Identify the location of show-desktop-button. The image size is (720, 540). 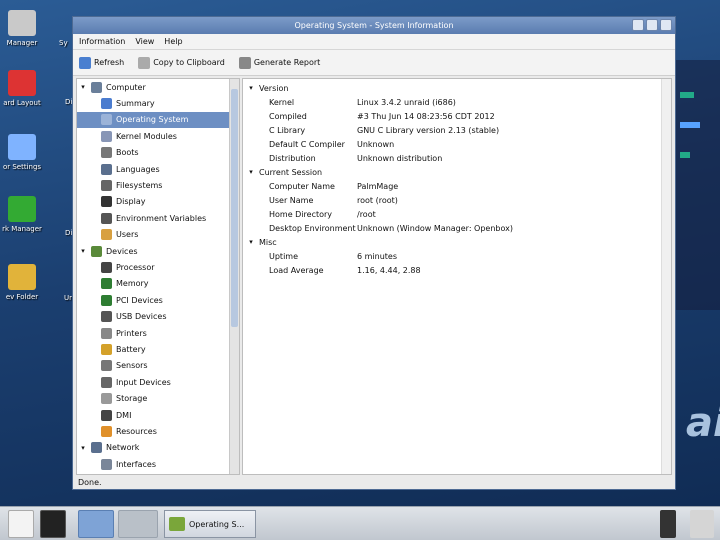
(21, 524).